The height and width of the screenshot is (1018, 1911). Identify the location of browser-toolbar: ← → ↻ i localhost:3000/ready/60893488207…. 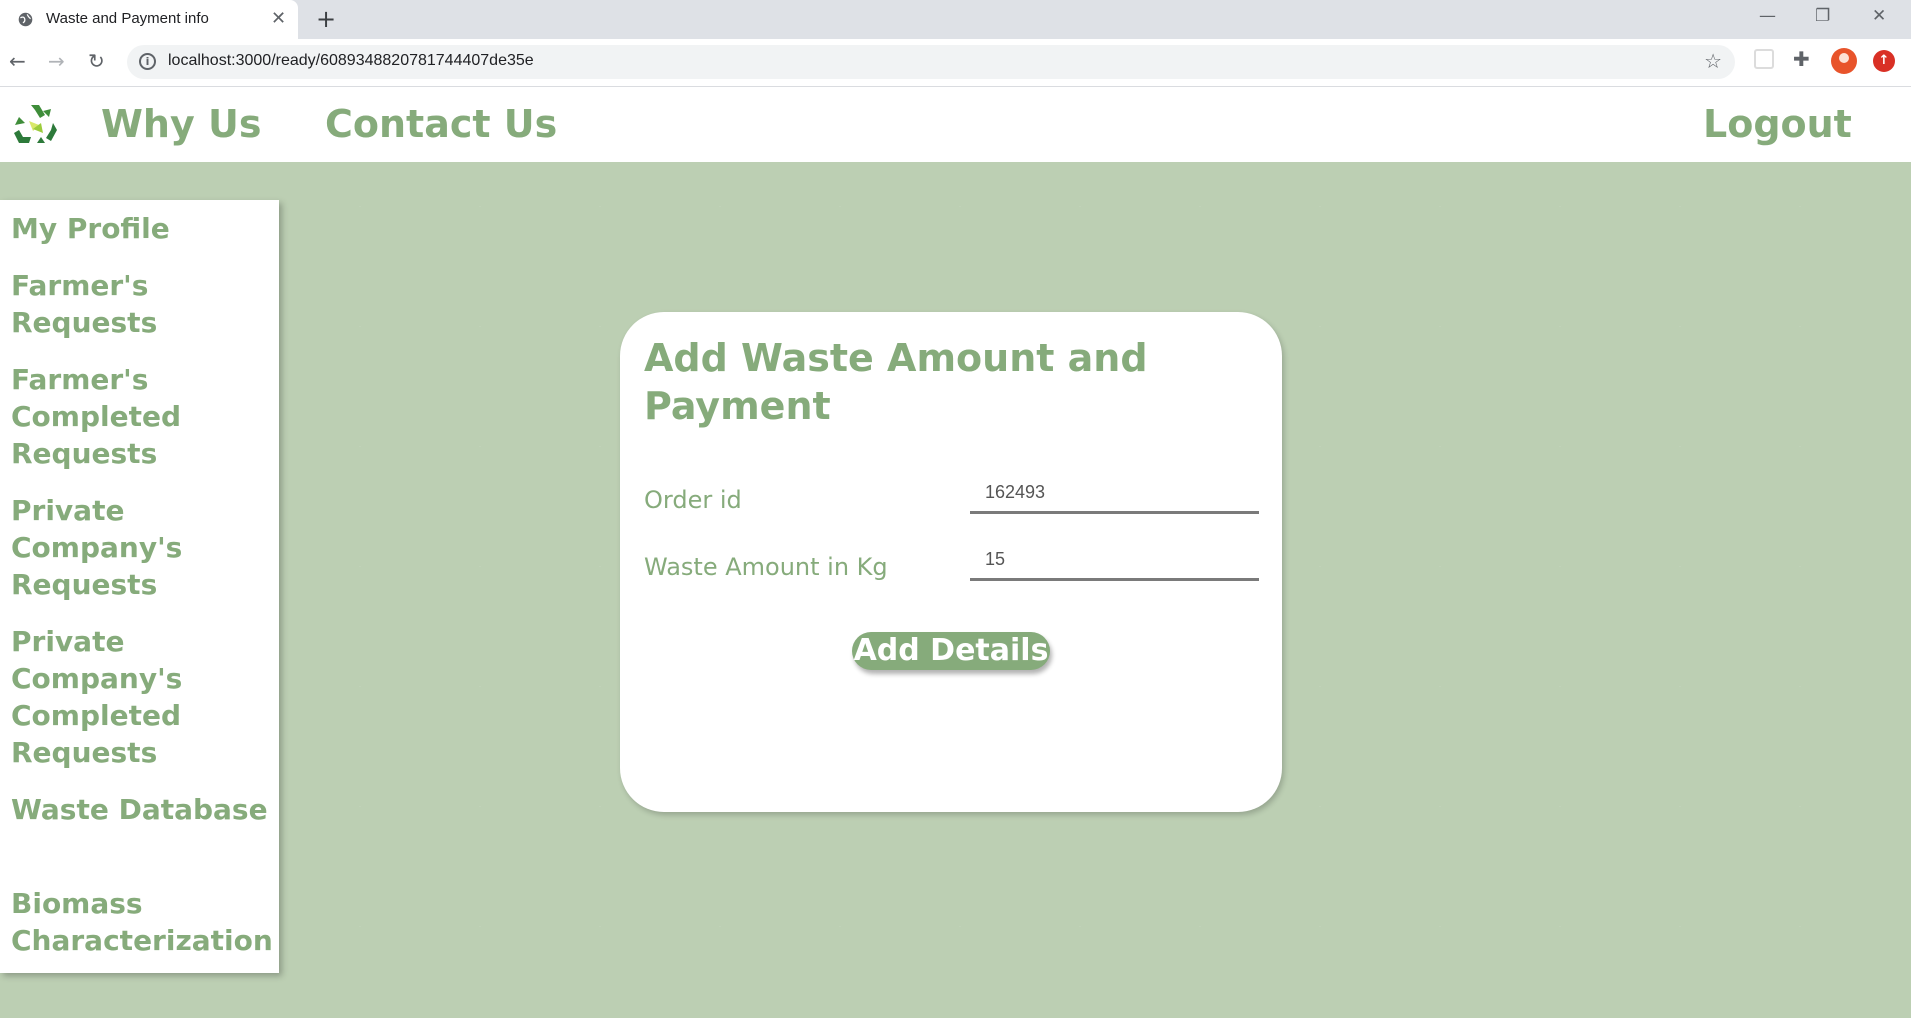
(955, 63).